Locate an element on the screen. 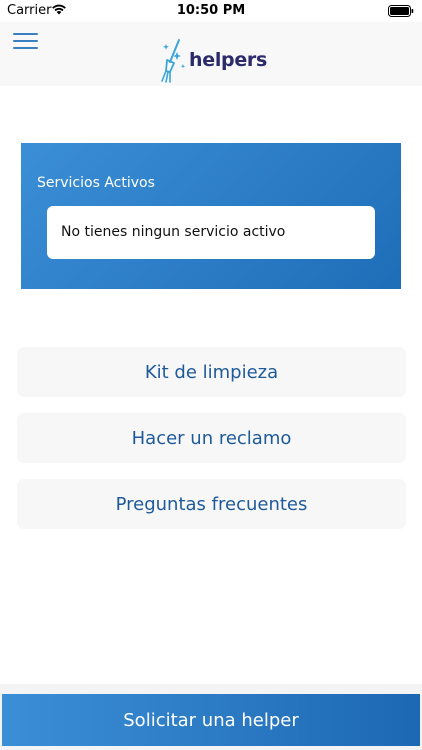 Image resolution: width=422 pixels, height=750 pixels. battery-icon is located at coordinates (401, 11).